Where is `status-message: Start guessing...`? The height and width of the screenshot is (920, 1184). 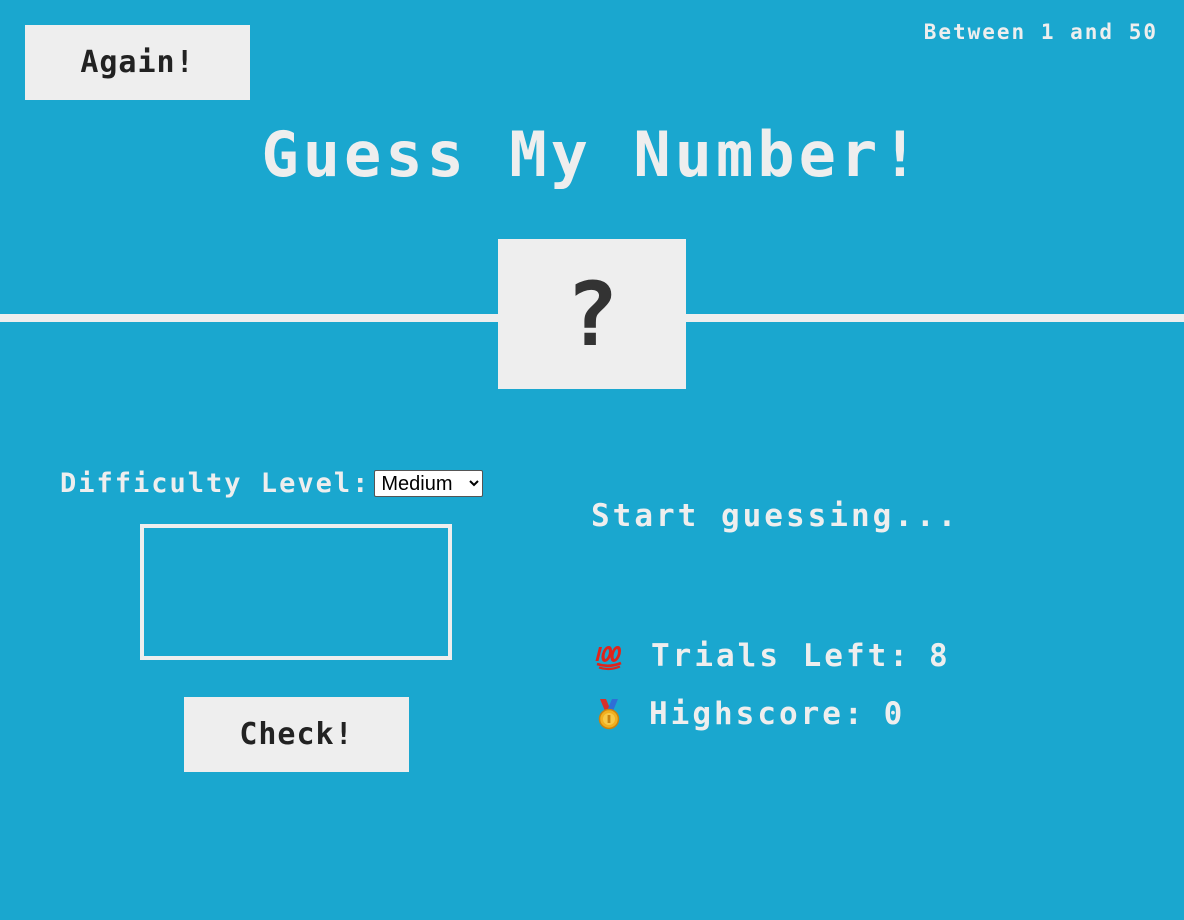 status-message: Start guessing... is located at coordinates (775, 516).